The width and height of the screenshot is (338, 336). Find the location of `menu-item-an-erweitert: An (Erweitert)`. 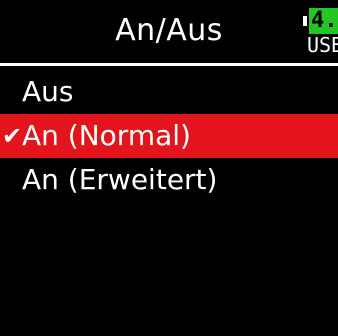

menu-item-an-erweitert: An (Erweitert) is located at coordinates (169, 180).